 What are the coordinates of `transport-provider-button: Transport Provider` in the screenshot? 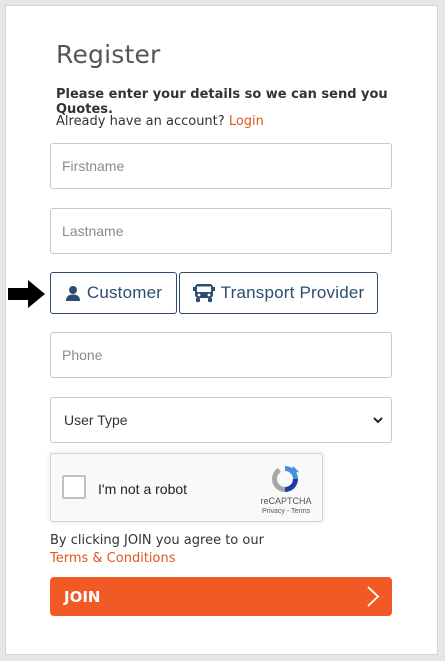 It's located at (278, 293).